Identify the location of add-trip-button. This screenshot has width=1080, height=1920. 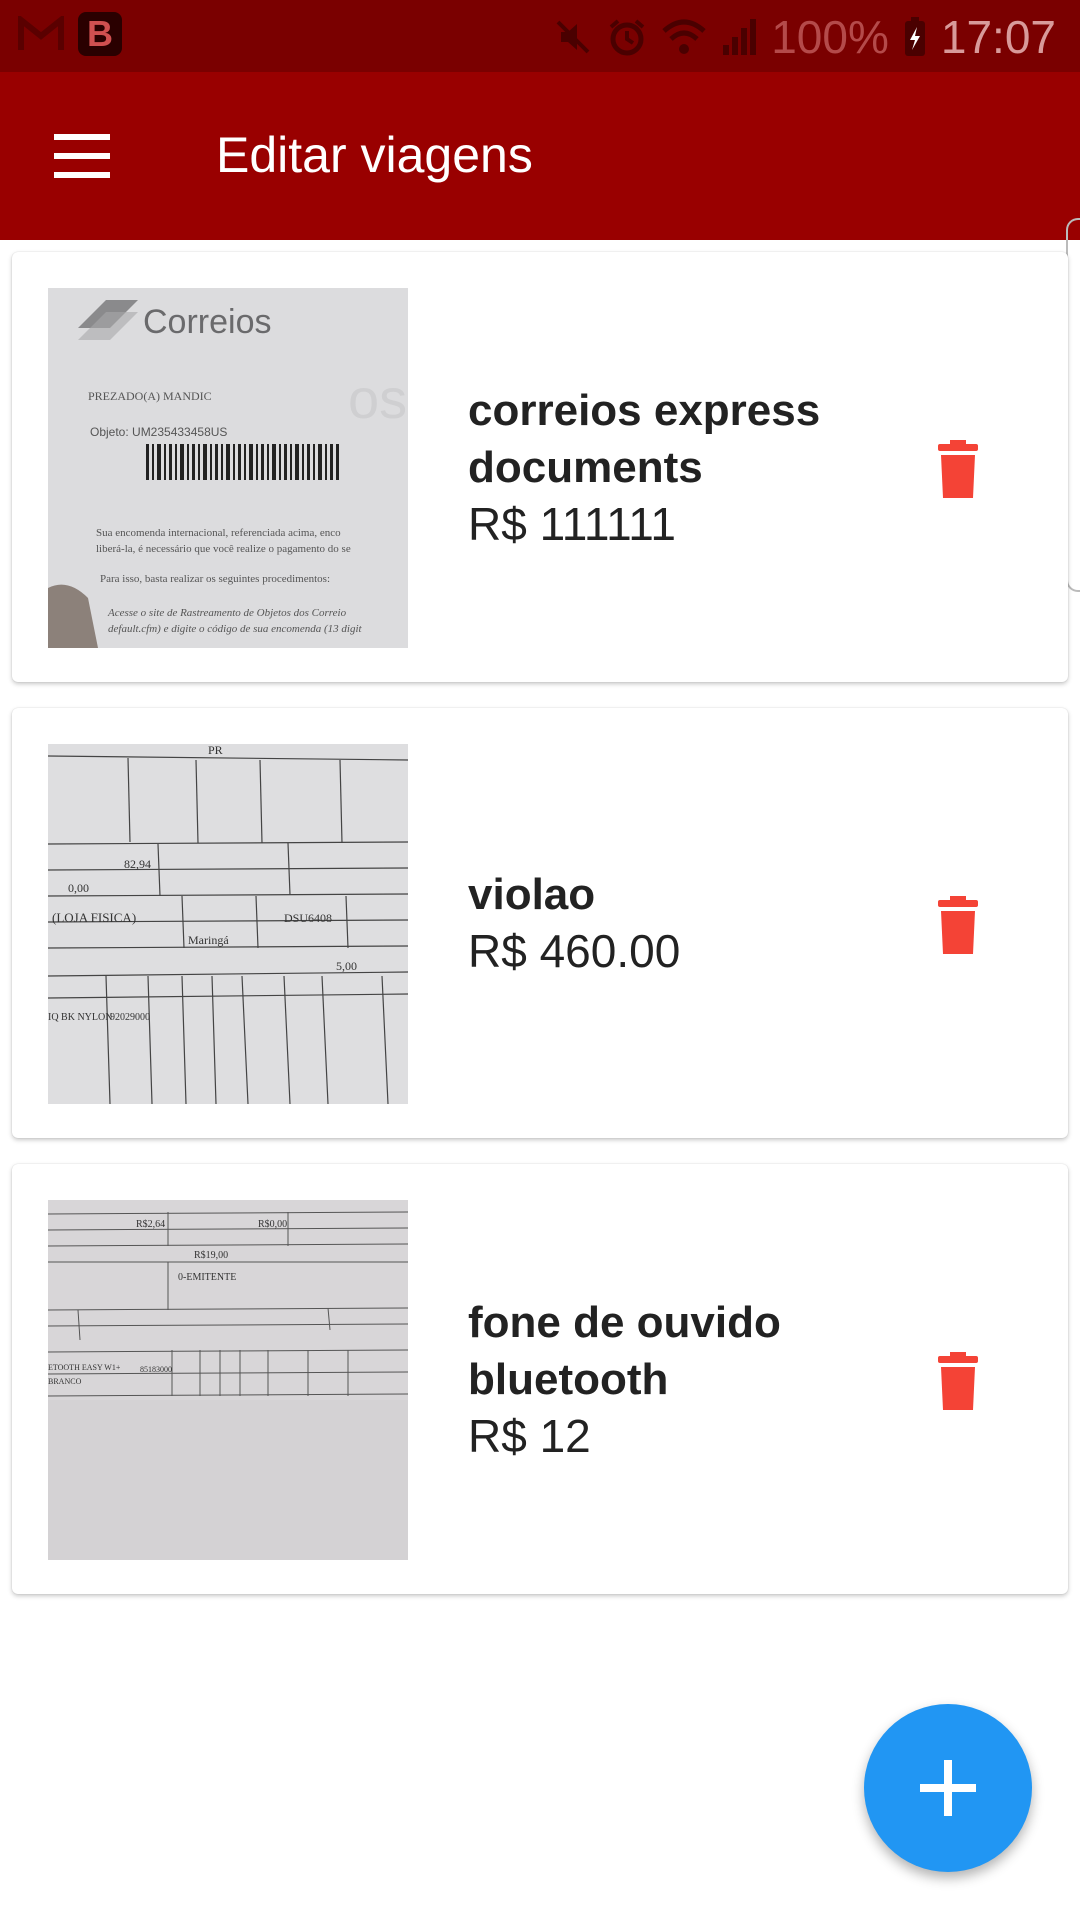
(948, 1788).